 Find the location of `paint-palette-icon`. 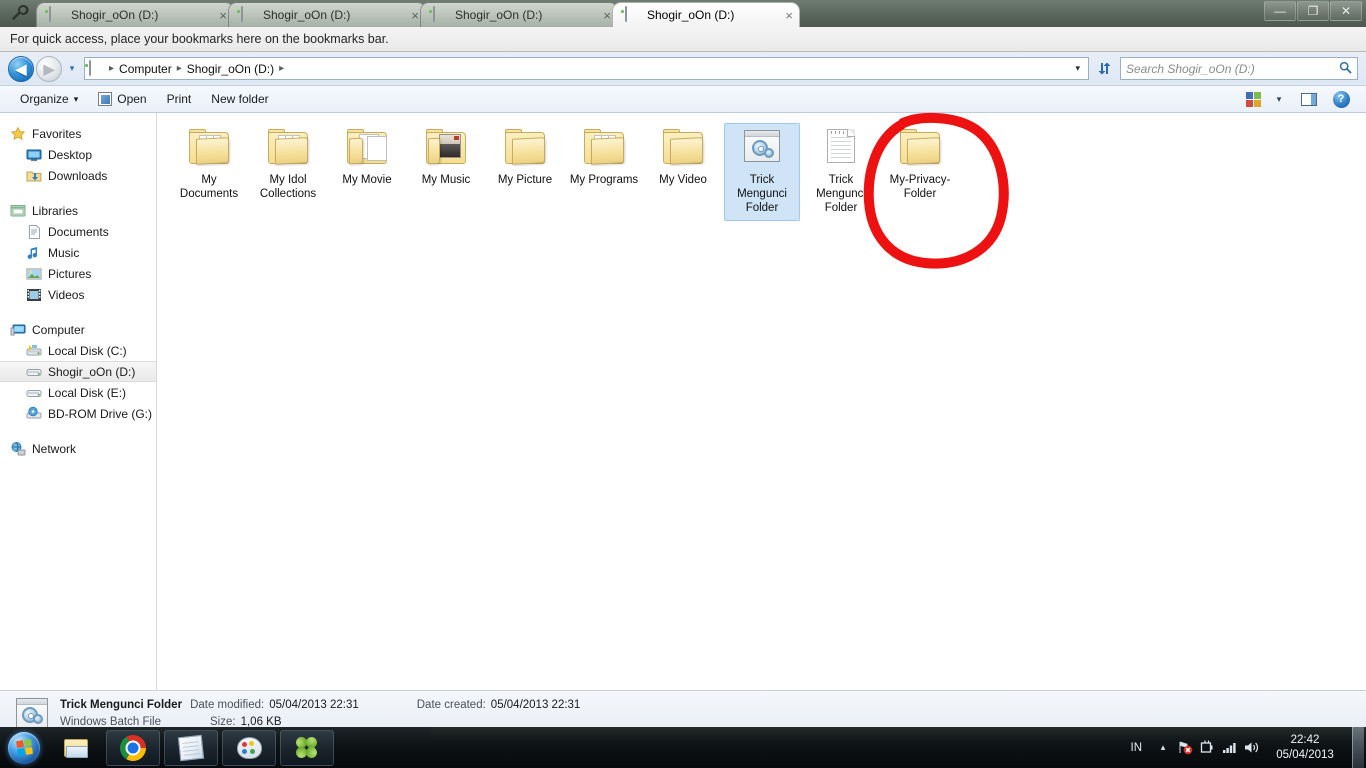

paint-palette-icon is located at coordinates (249, 747).